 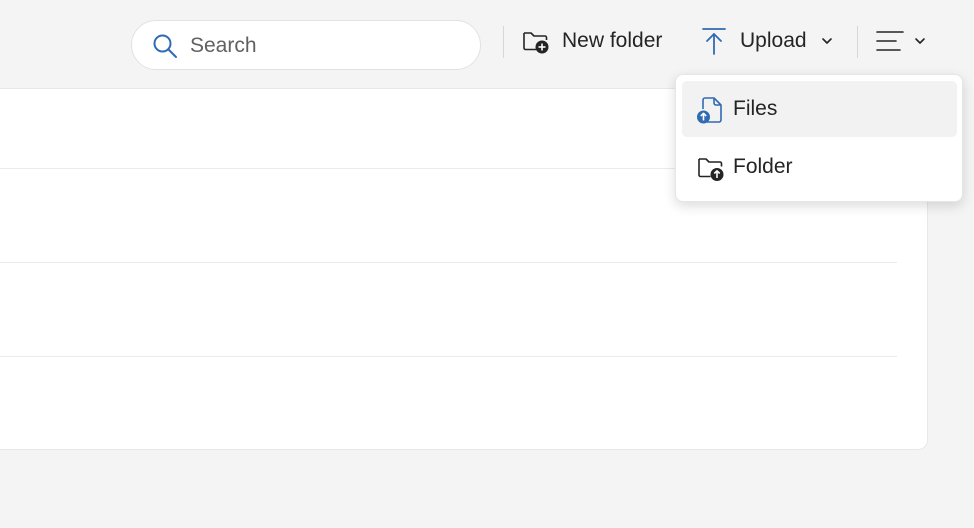 I want to click on search-input, so click(x=325, y=46).